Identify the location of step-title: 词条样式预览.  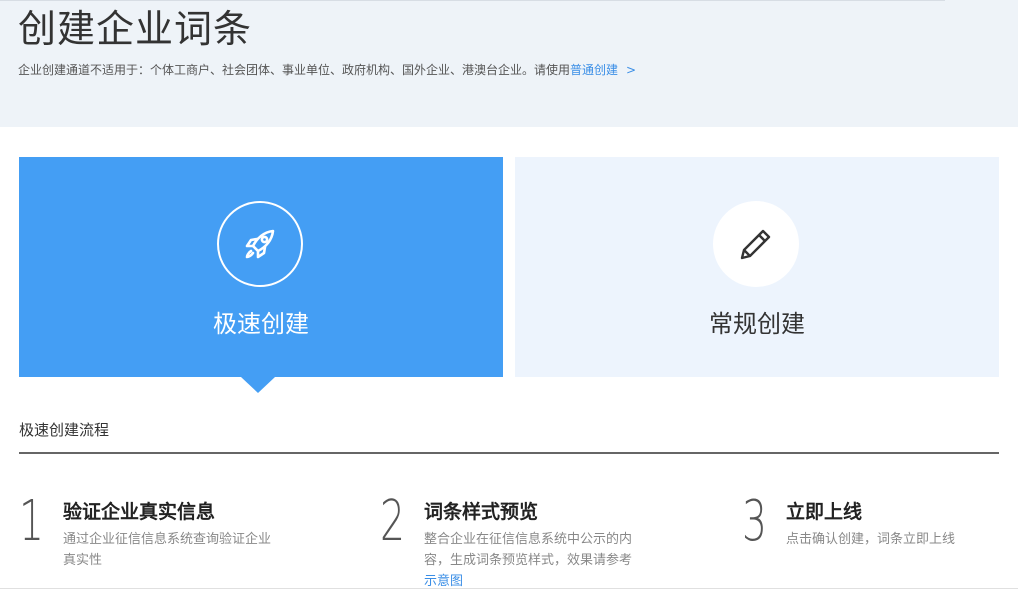
(481, 512).